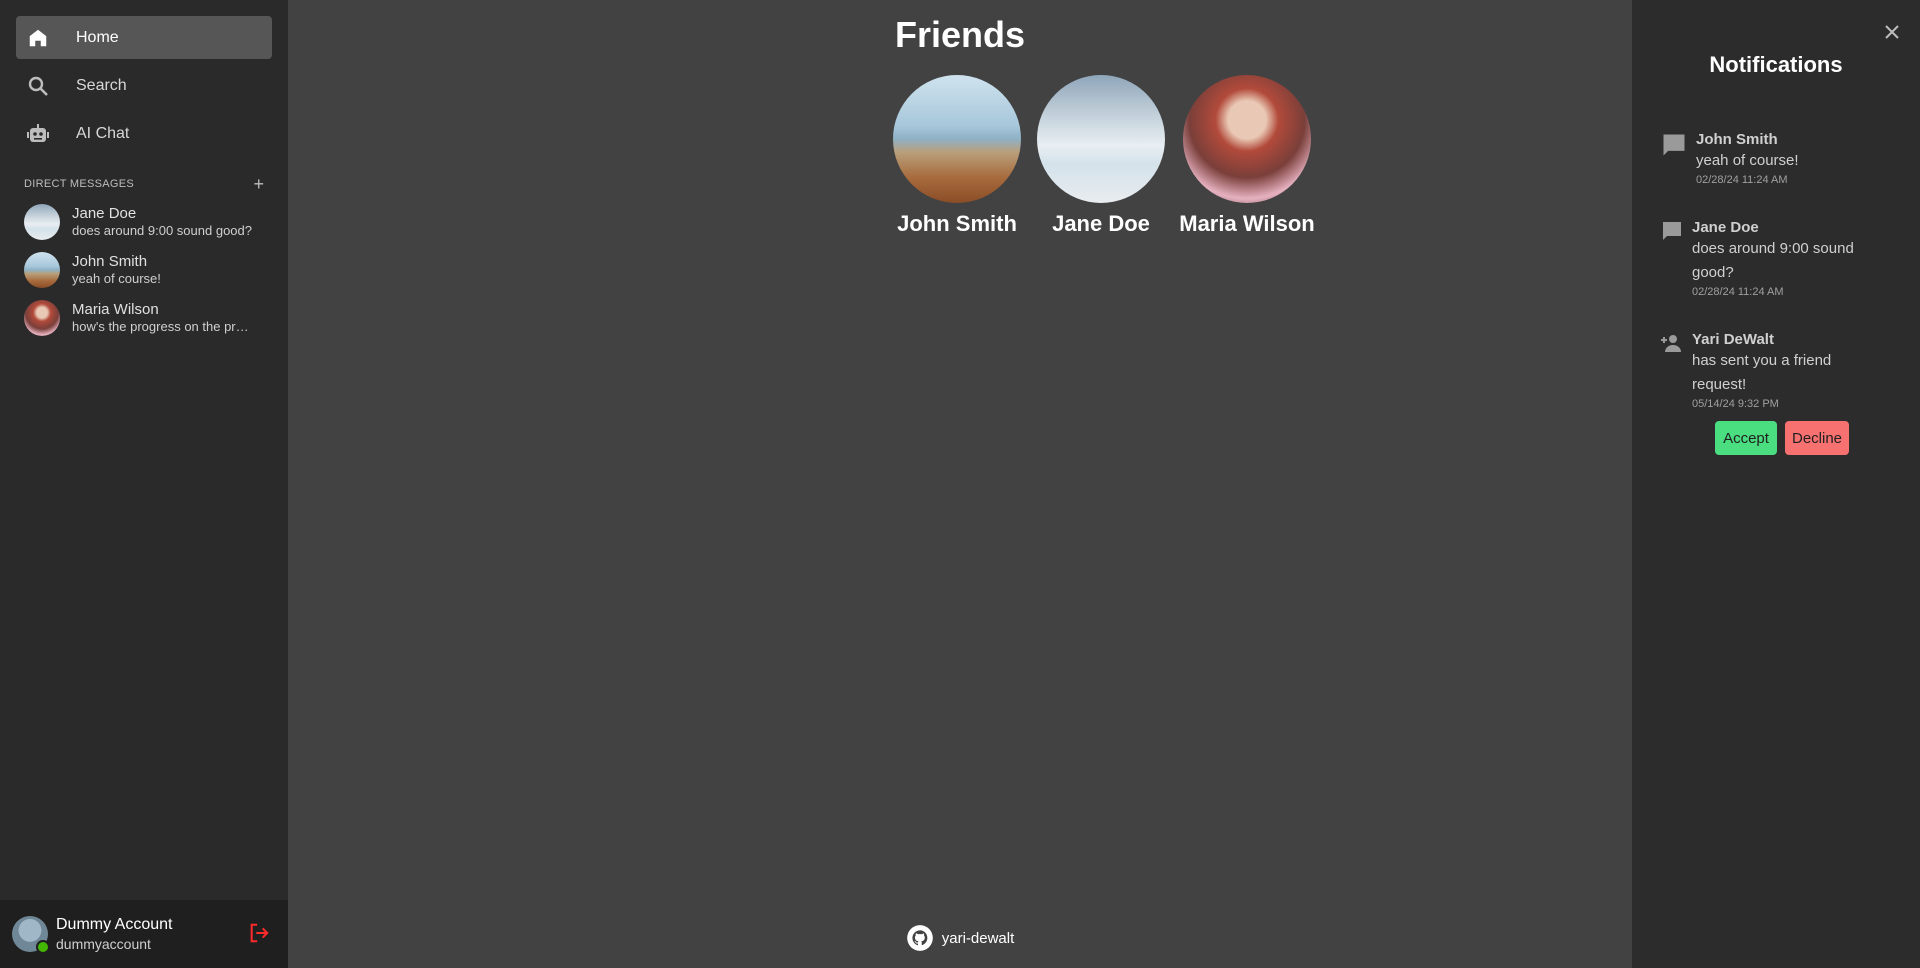  I want to click on nav-ai-chat-label: AI Chat, so click(103, 133).